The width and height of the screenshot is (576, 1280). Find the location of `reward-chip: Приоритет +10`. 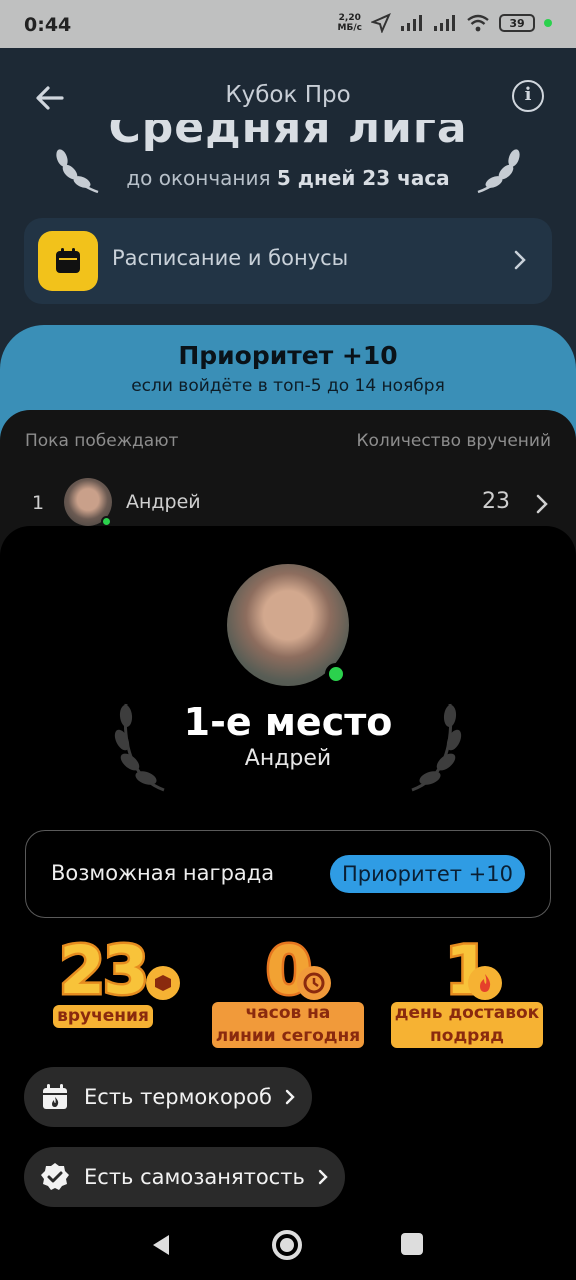

reward-chip: Приоритет +10 is located at coordinates (427, 874).